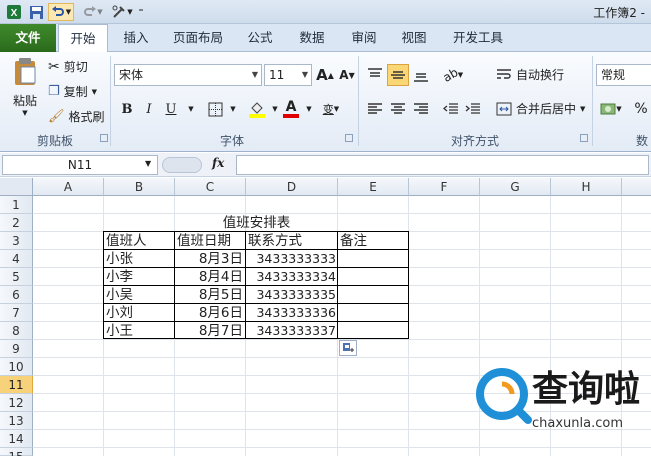  Describe the element at coordinates (312, 38) in the screenshot. I see `tab-data: 数据` at that location.